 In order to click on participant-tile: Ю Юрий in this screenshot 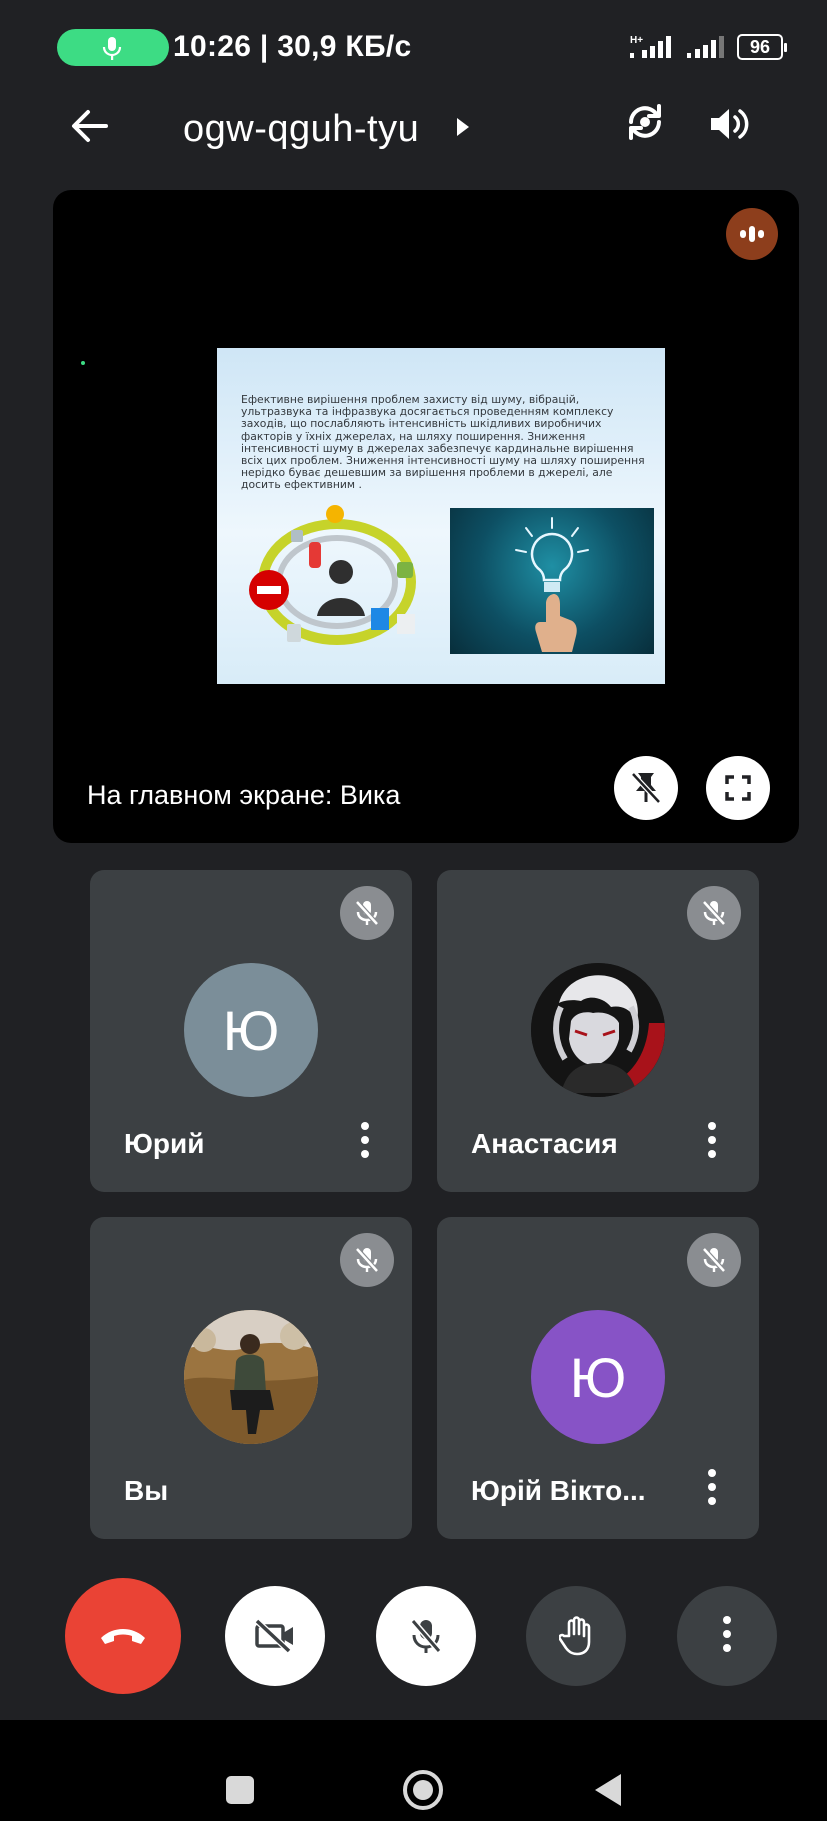, I will do `click(251, 1031)`.